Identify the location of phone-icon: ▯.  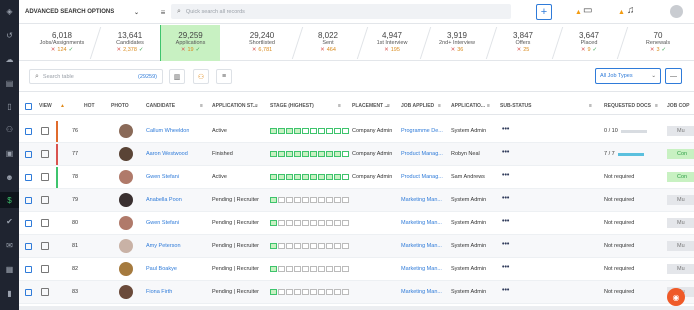
(9, 106).